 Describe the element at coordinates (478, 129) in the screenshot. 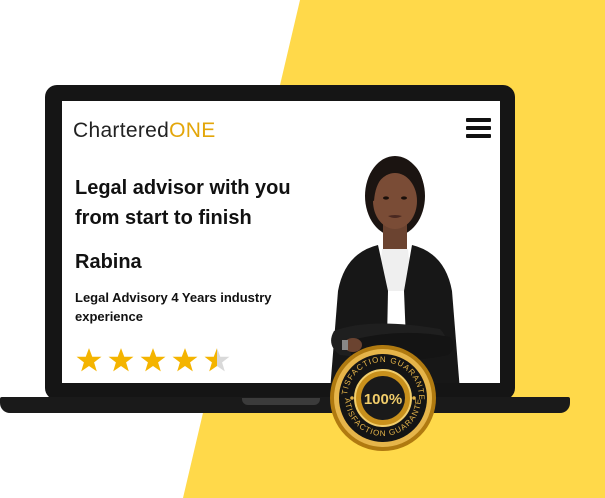

I see `hamburger-menu-icon` at that location.